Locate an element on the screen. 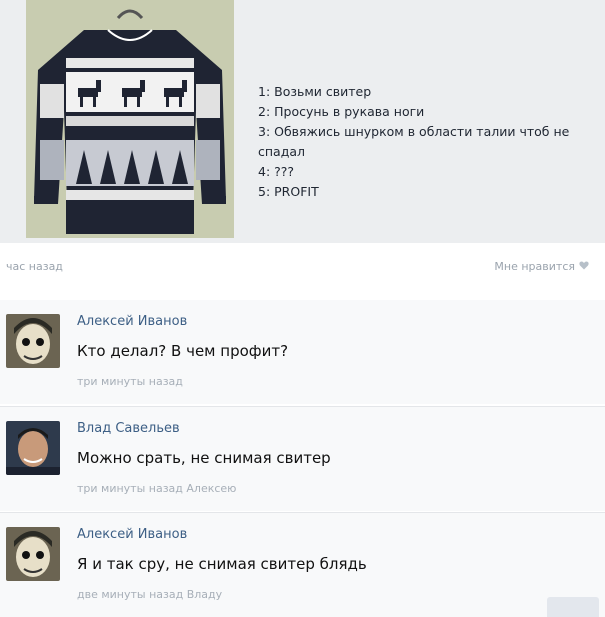  comment-text: Я и так сру, не снимая свитер блядь is located at coordinates (222, 564).